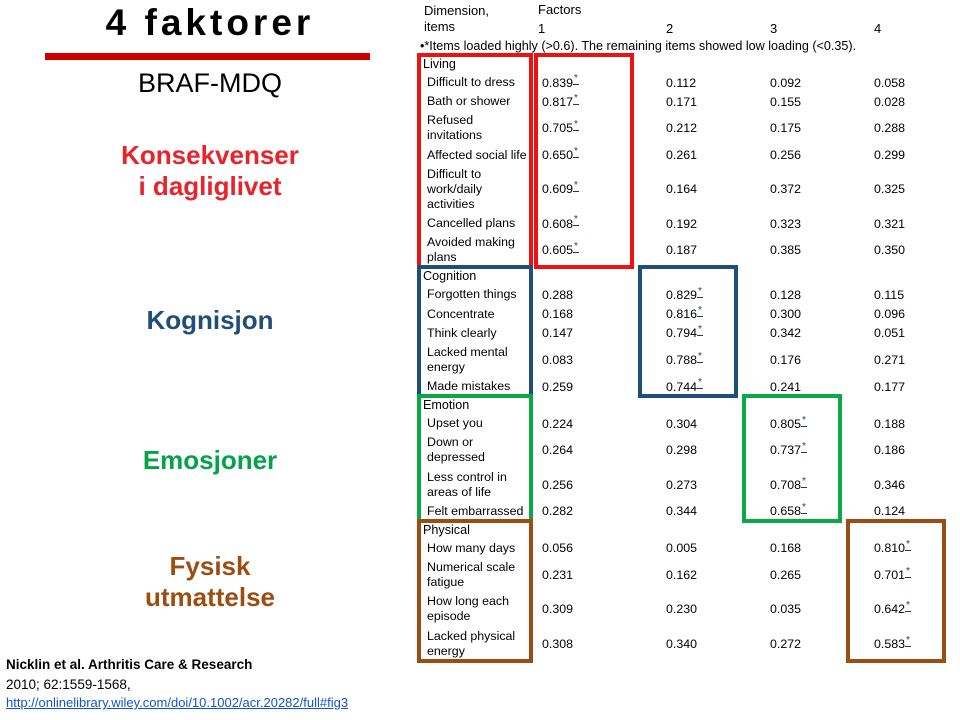 The width and height of the screenshot is (960, 720). I want to click on item-label: Down or depressed, so click(456, 450).